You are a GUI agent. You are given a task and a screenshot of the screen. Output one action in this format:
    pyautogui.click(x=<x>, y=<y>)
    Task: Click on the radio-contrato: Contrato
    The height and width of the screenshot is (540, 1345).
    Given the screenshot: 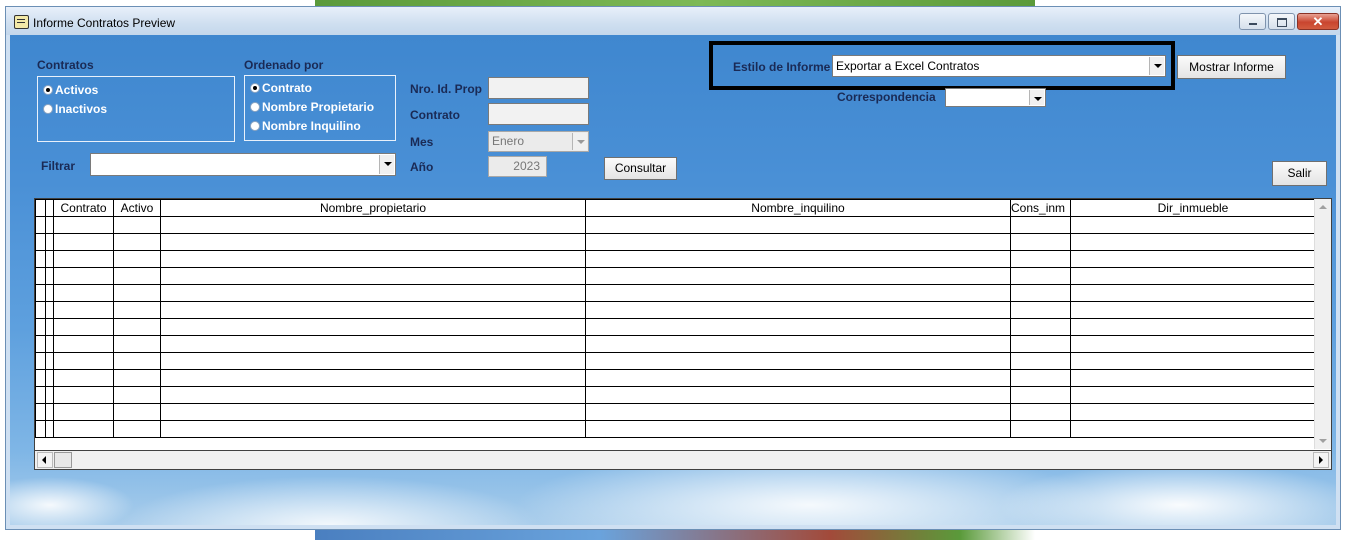 What is the action you would take?
    pyautogui.click(x=281, y=88)
    